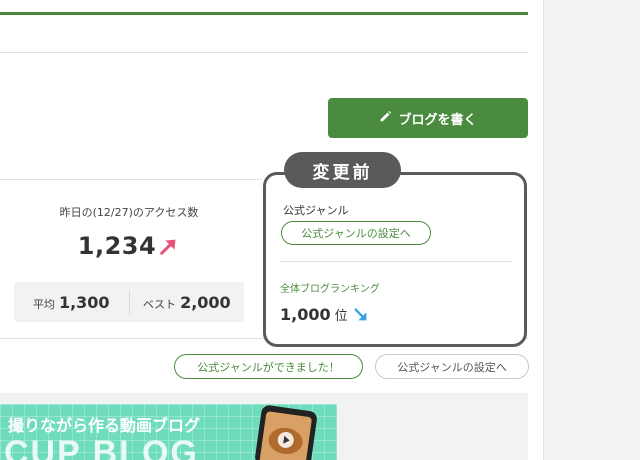  I want to click on access-count: 1,234, so click(129, 246).